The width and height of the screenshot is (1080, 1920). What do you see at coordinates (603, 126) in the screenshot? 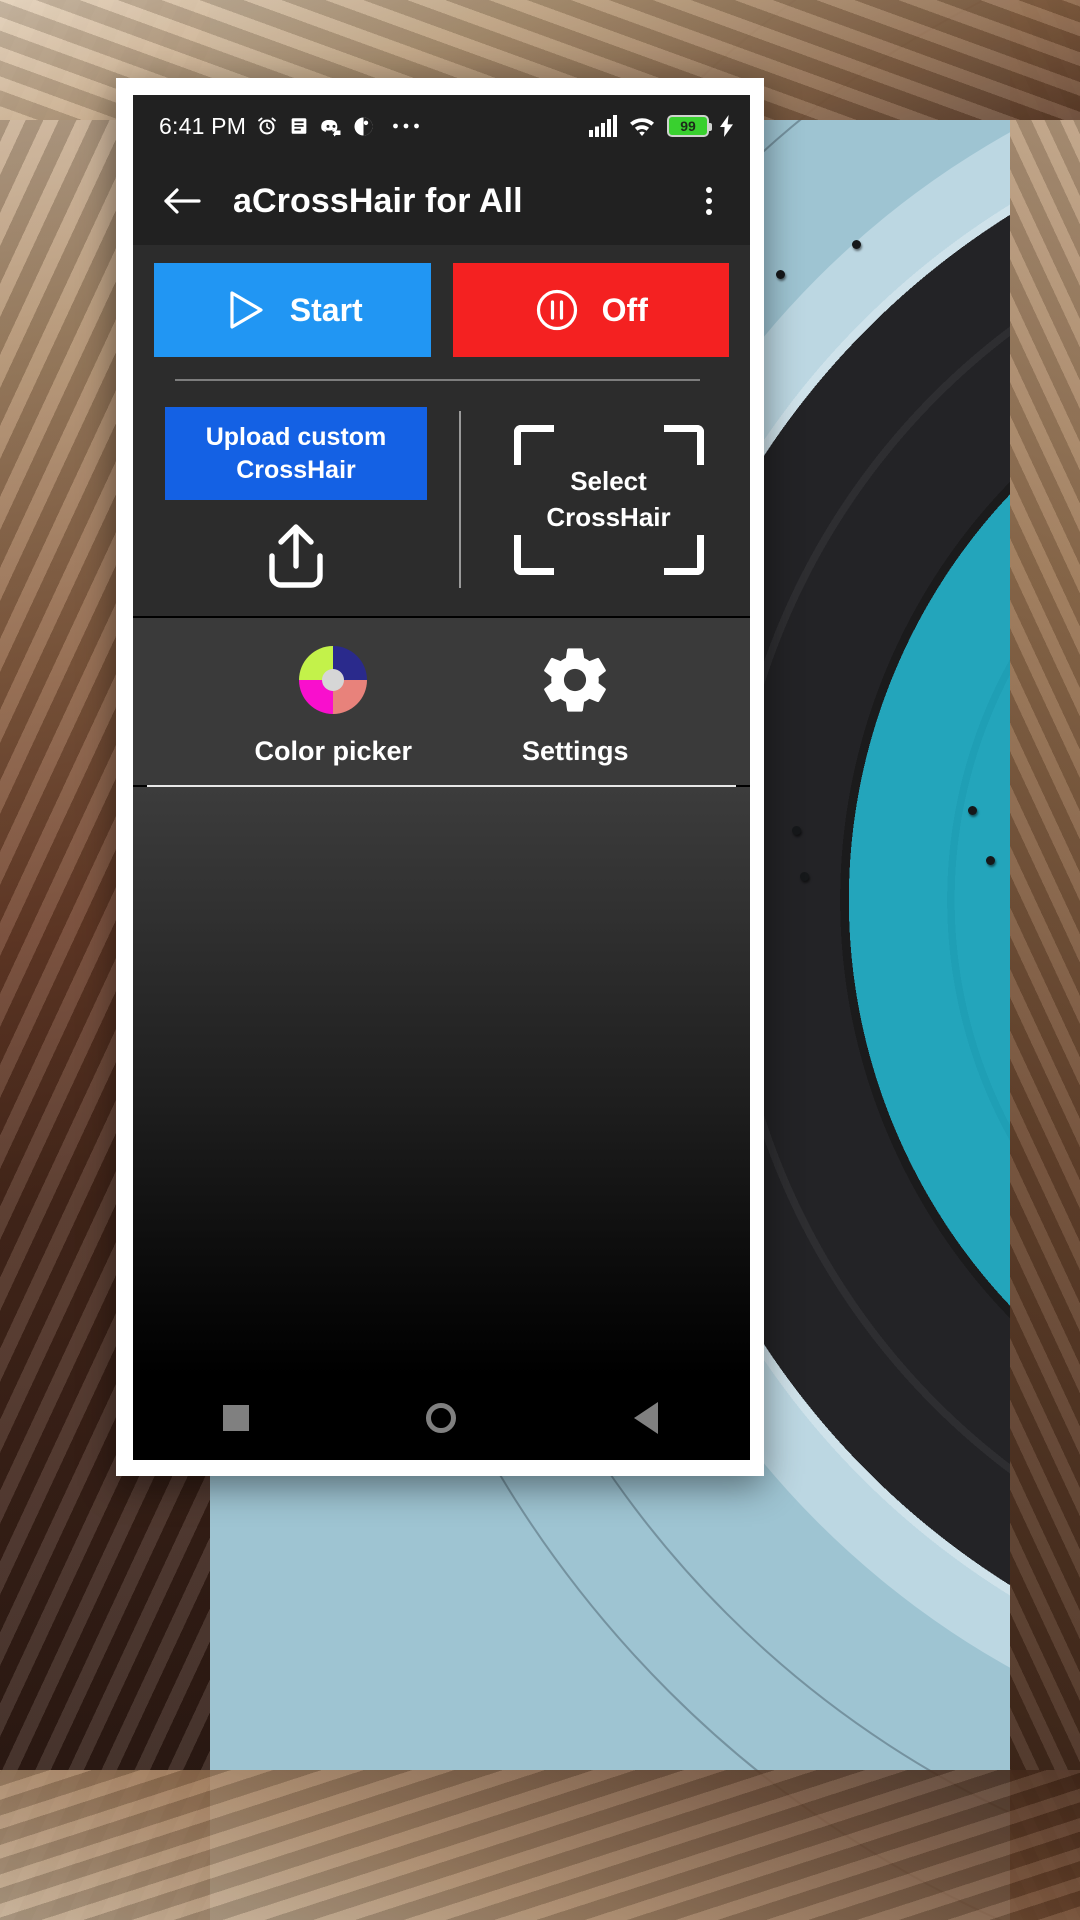
I see `signal-icon` at bounding box center [603, 126].